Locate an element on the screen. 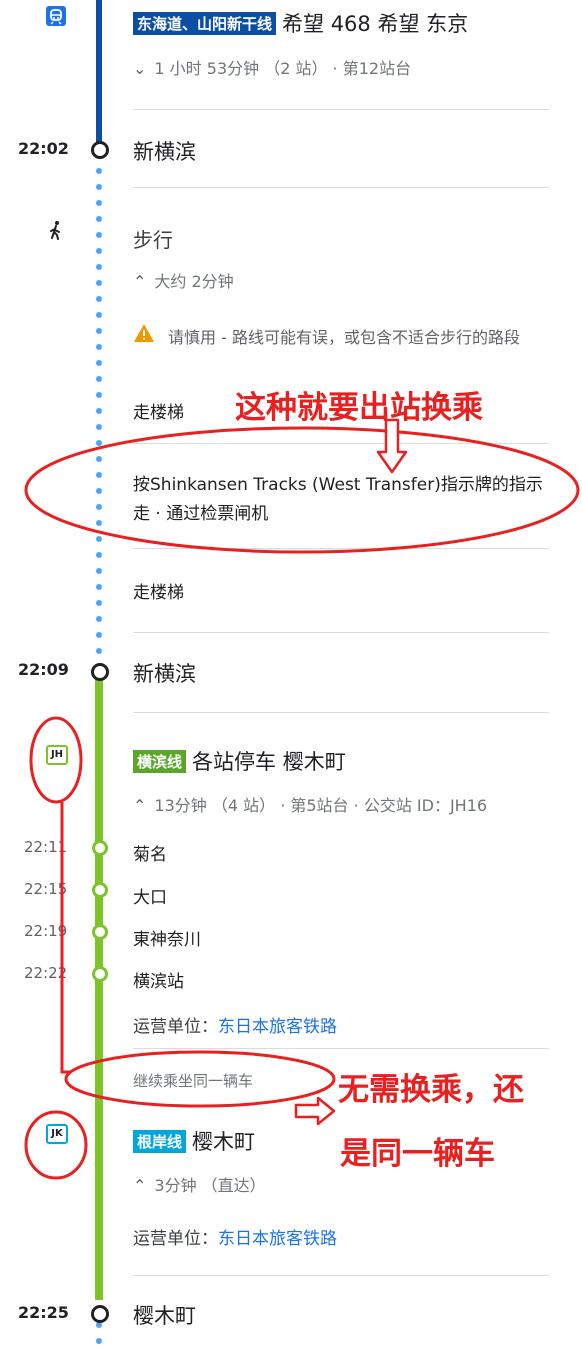 The width and height of the screenshot is (582, 1354). annotation-note-no-transfer-1: 无需换乘，还 is located at coordinates (431, 1090).